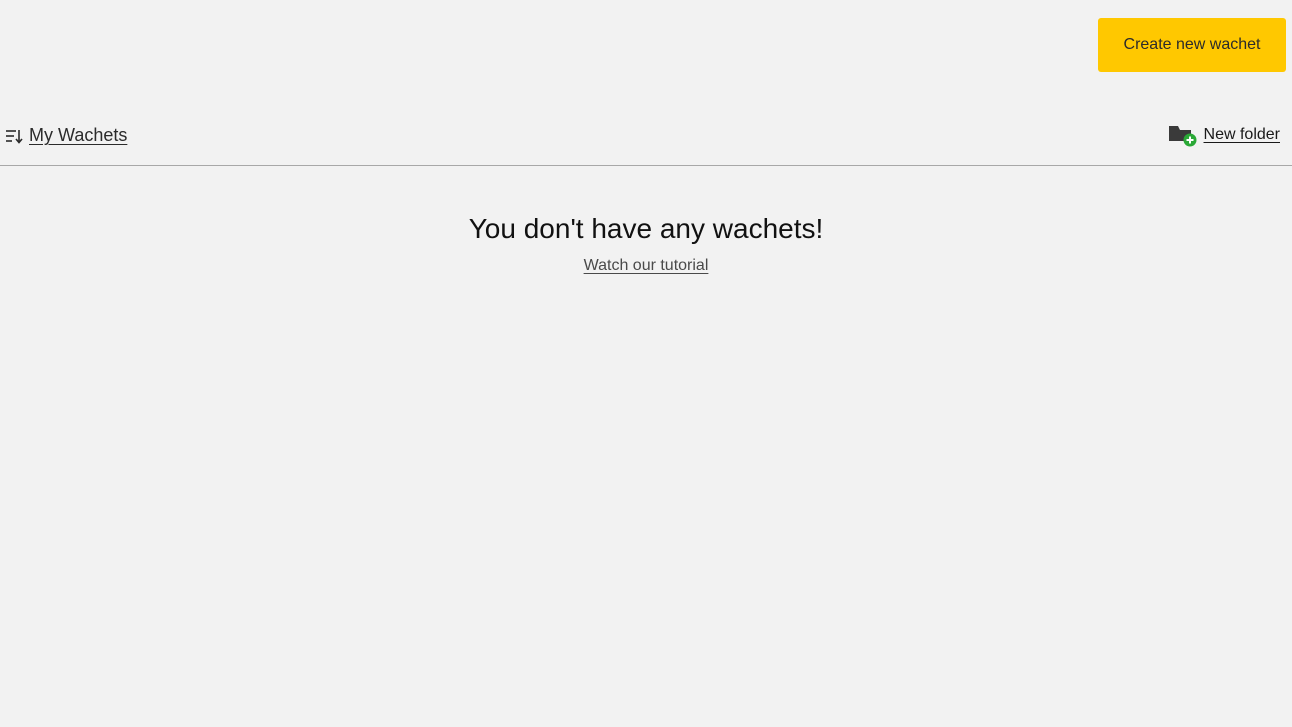  I want to click on folder-title-my-wachets: My Wachets, so click(78, 135).